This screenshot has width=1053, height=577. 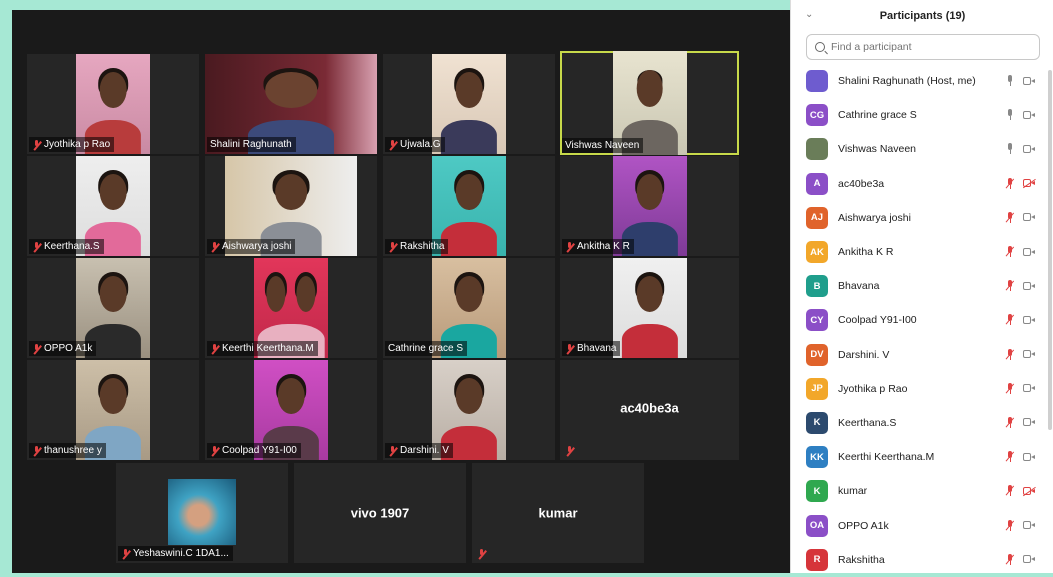 I want to click on video-tile-ac40be3a: ac40be3a, so click(x=649, y=410).